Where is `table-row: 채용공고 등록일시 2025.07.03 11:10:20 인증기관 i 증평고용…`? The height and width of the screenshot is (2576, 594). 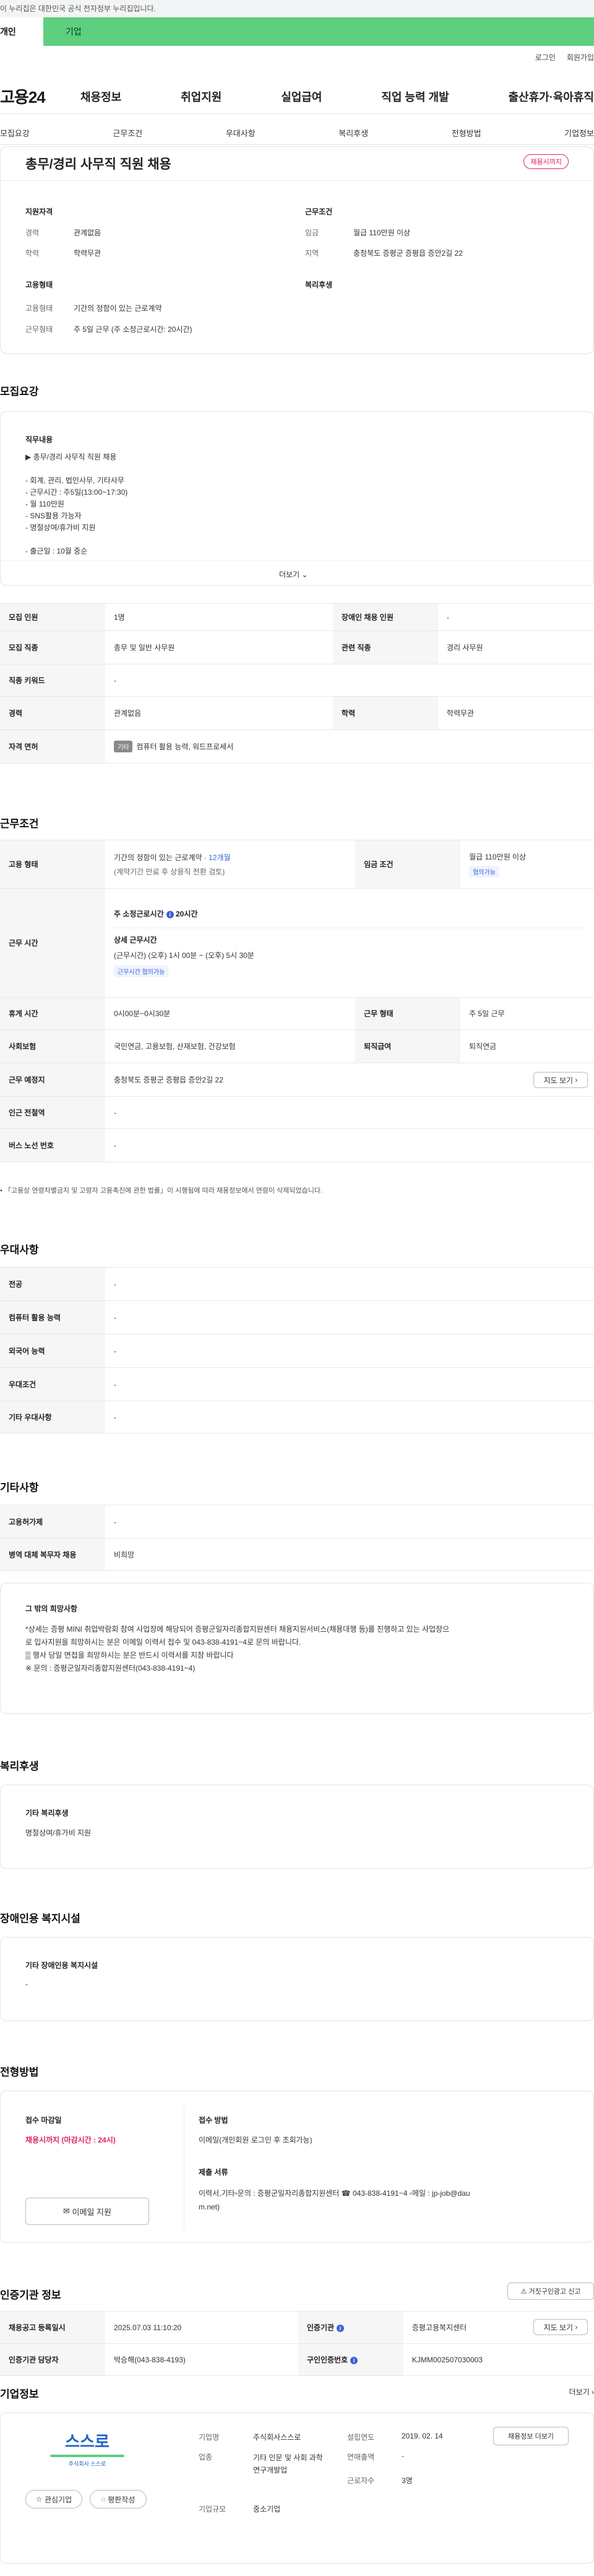
table-row: 채용공고 등록일시 2025.07.03 11:10:20 인증기관 i 증평고용… is located at coordinates (297, 2327).